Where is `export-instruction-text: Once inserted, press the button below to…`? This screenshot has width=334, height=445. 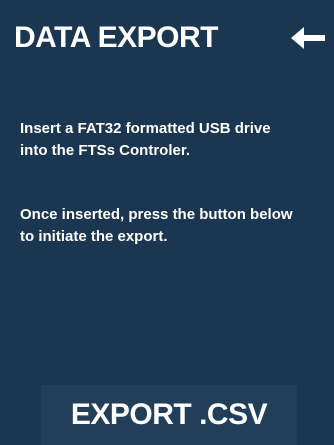 export-instruction-text: Once inserted, press the button below to… is located at coordinates (156, 225).